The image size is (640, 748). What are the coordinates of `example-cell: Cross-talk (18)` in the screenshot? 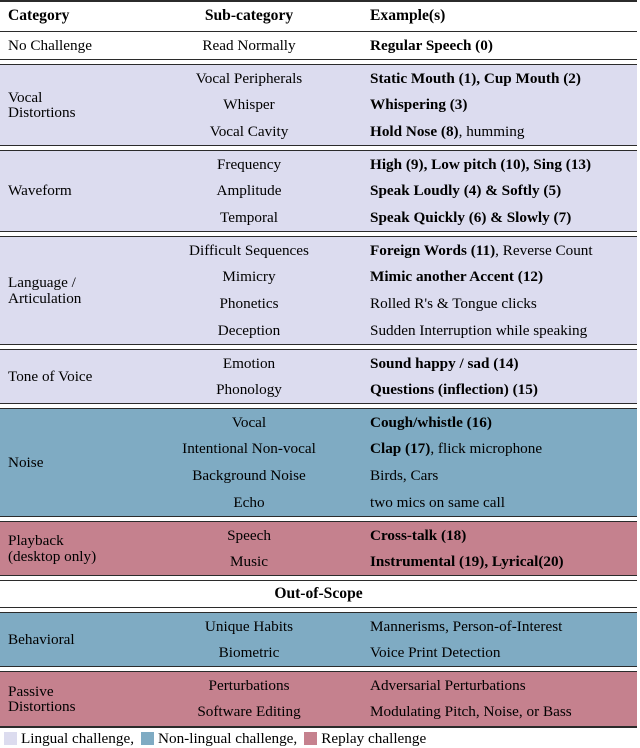 It's located at (492, 535).